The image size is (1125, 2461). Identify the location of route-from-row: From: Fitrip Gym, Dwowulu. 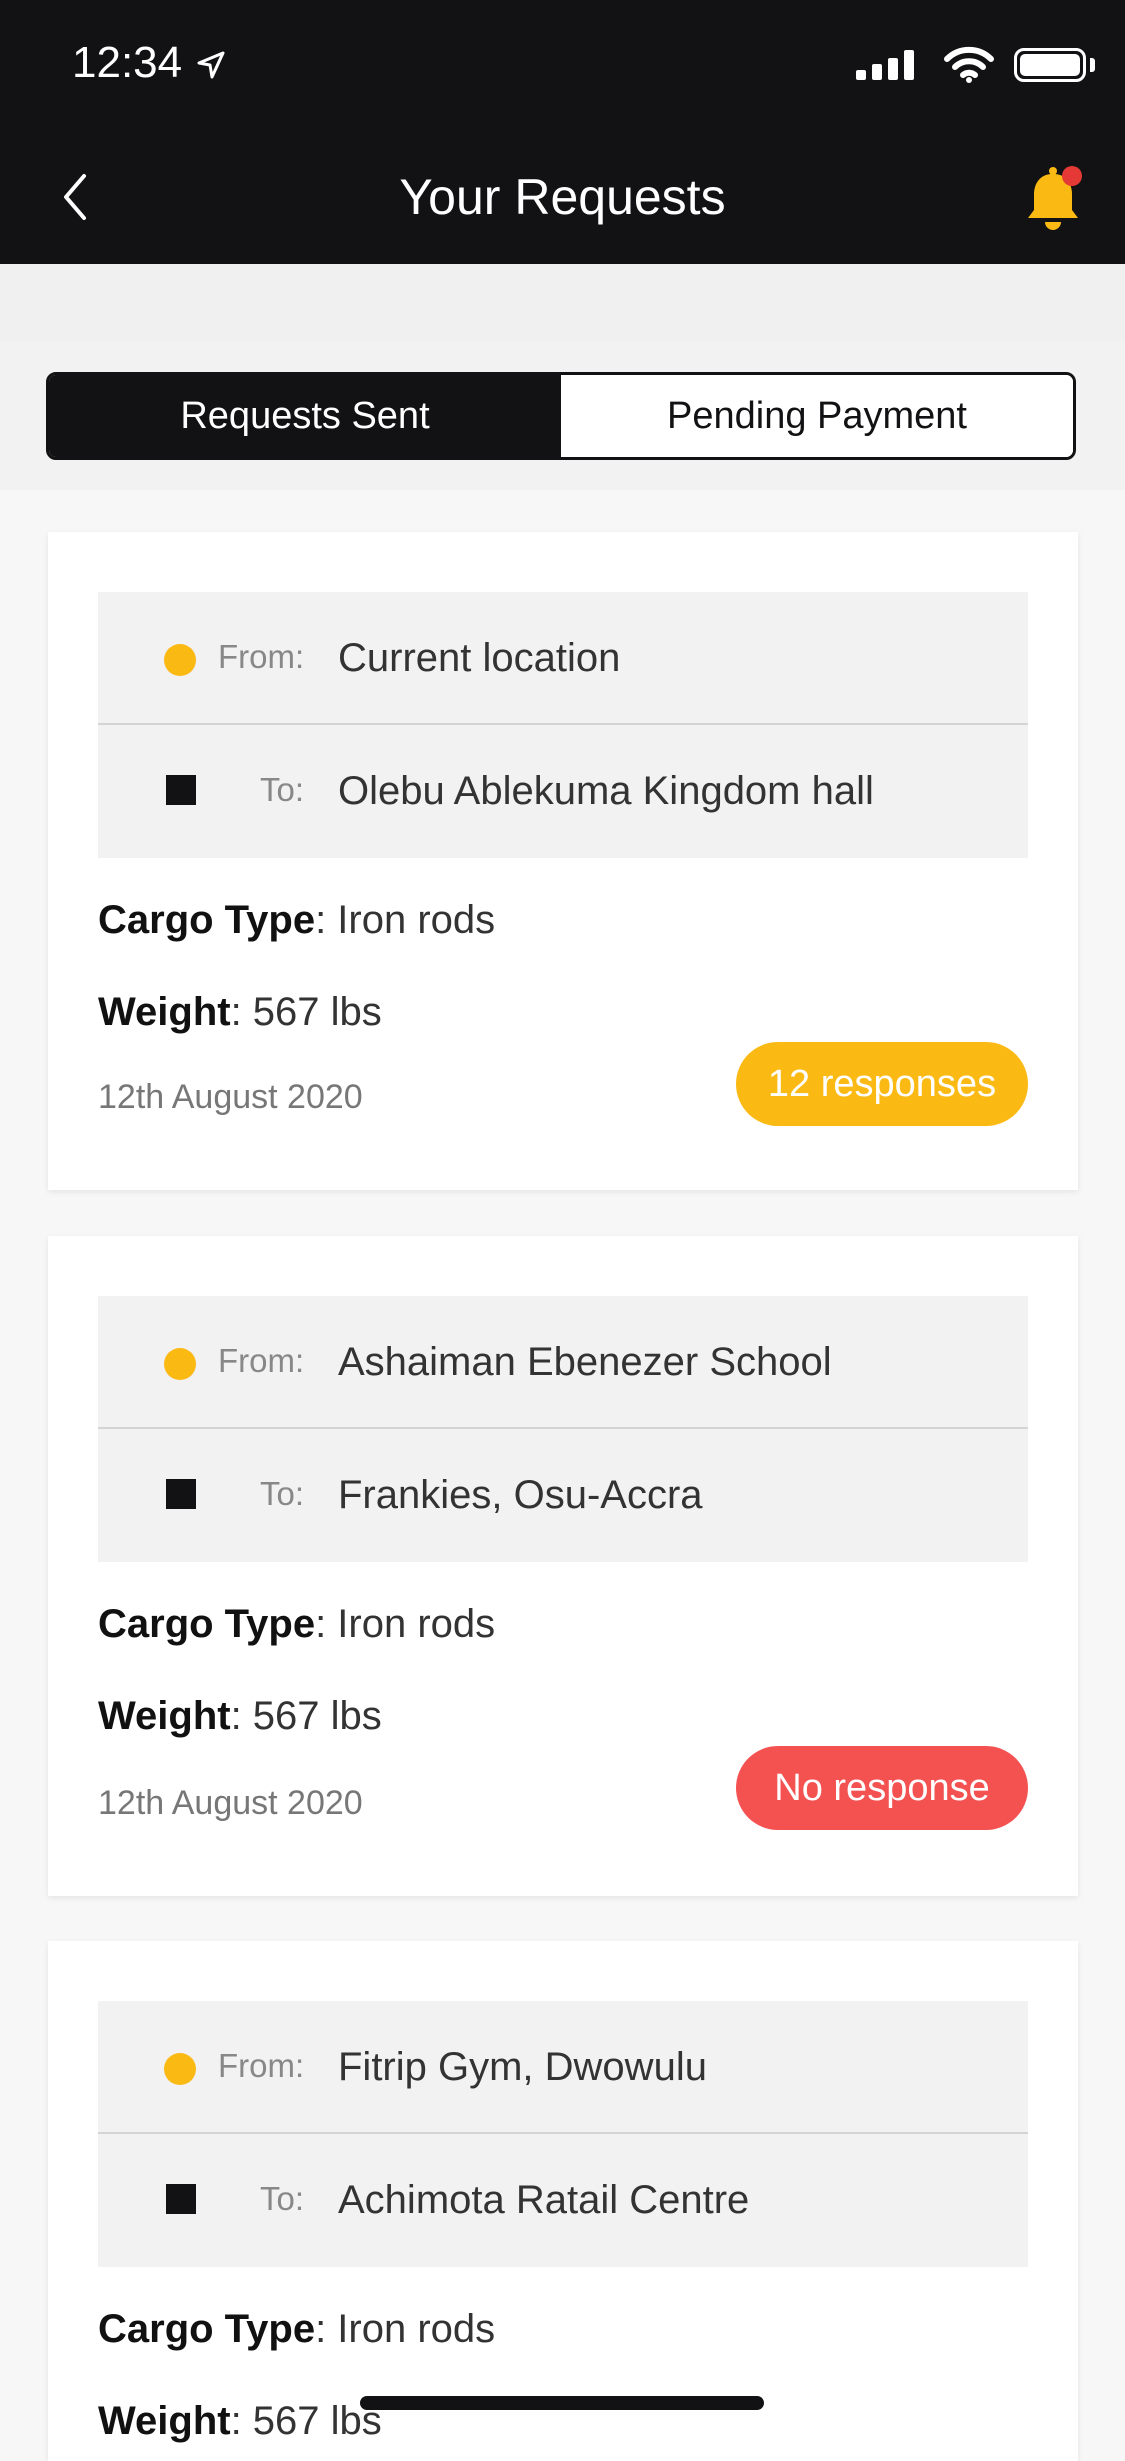
(563, 2067).